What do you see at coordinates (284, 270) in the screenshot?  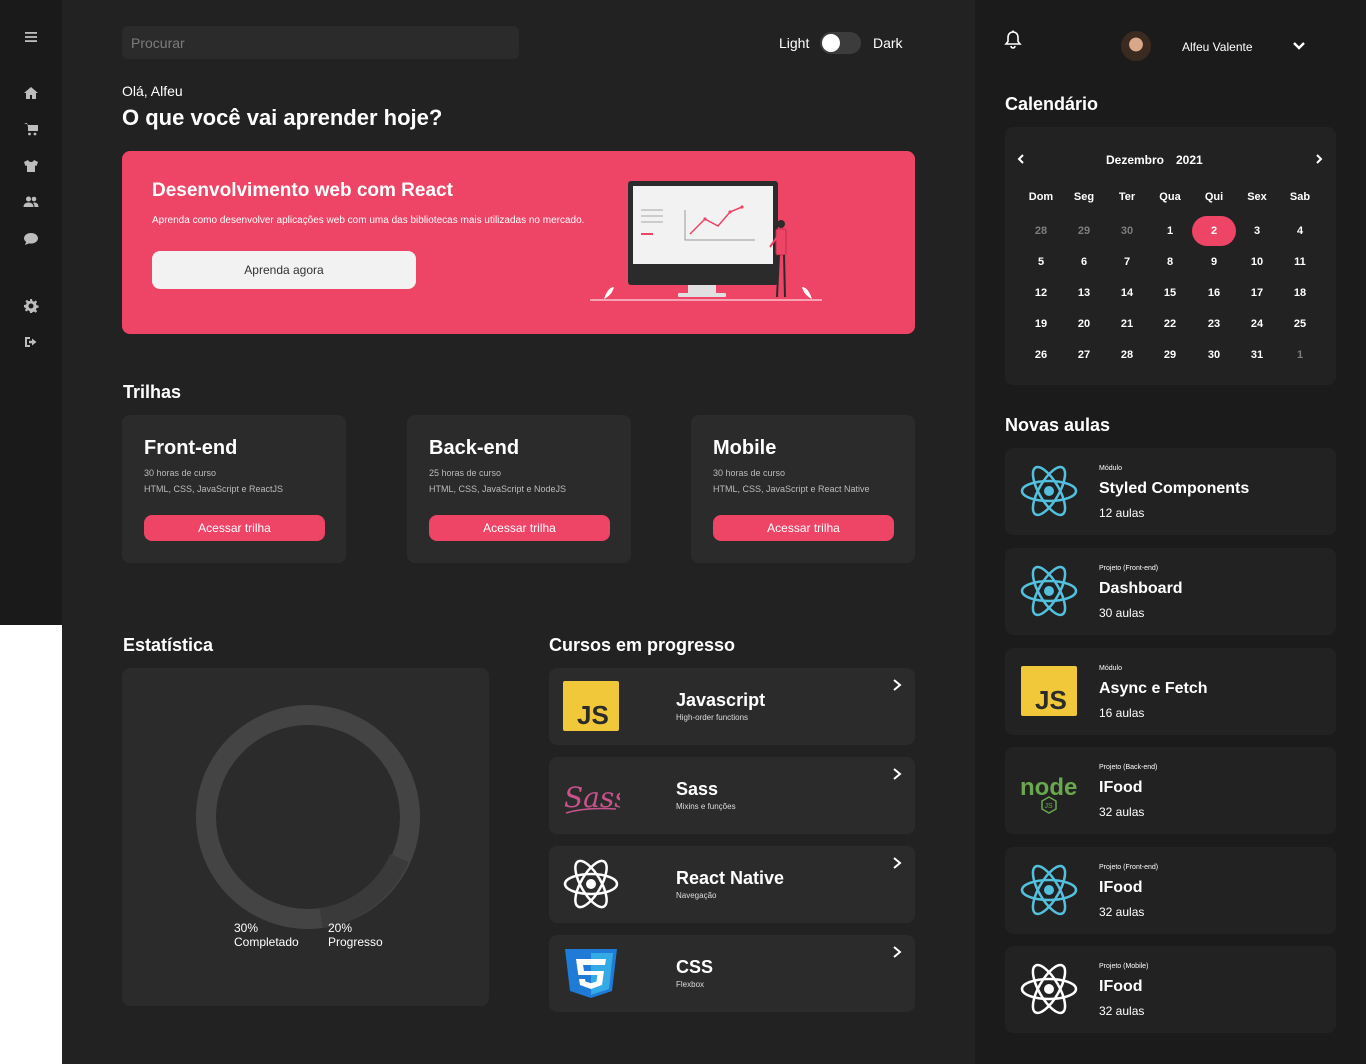 I see `learn-now-button: Aprenda agora` at bounding box center [284, 270].